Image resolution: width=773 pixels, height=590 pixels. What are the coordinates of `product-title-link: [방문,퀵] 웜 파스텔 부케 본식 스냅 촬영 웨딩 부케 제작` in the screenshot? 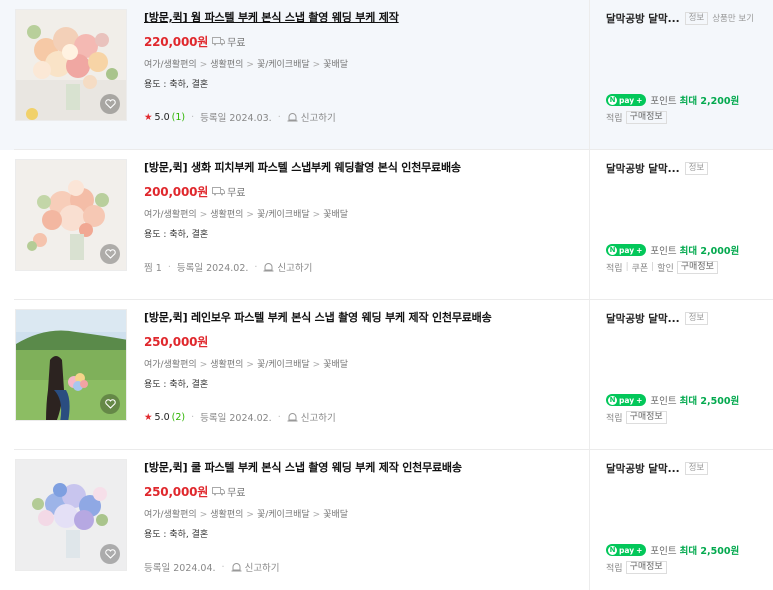 It's located at (364, 18).